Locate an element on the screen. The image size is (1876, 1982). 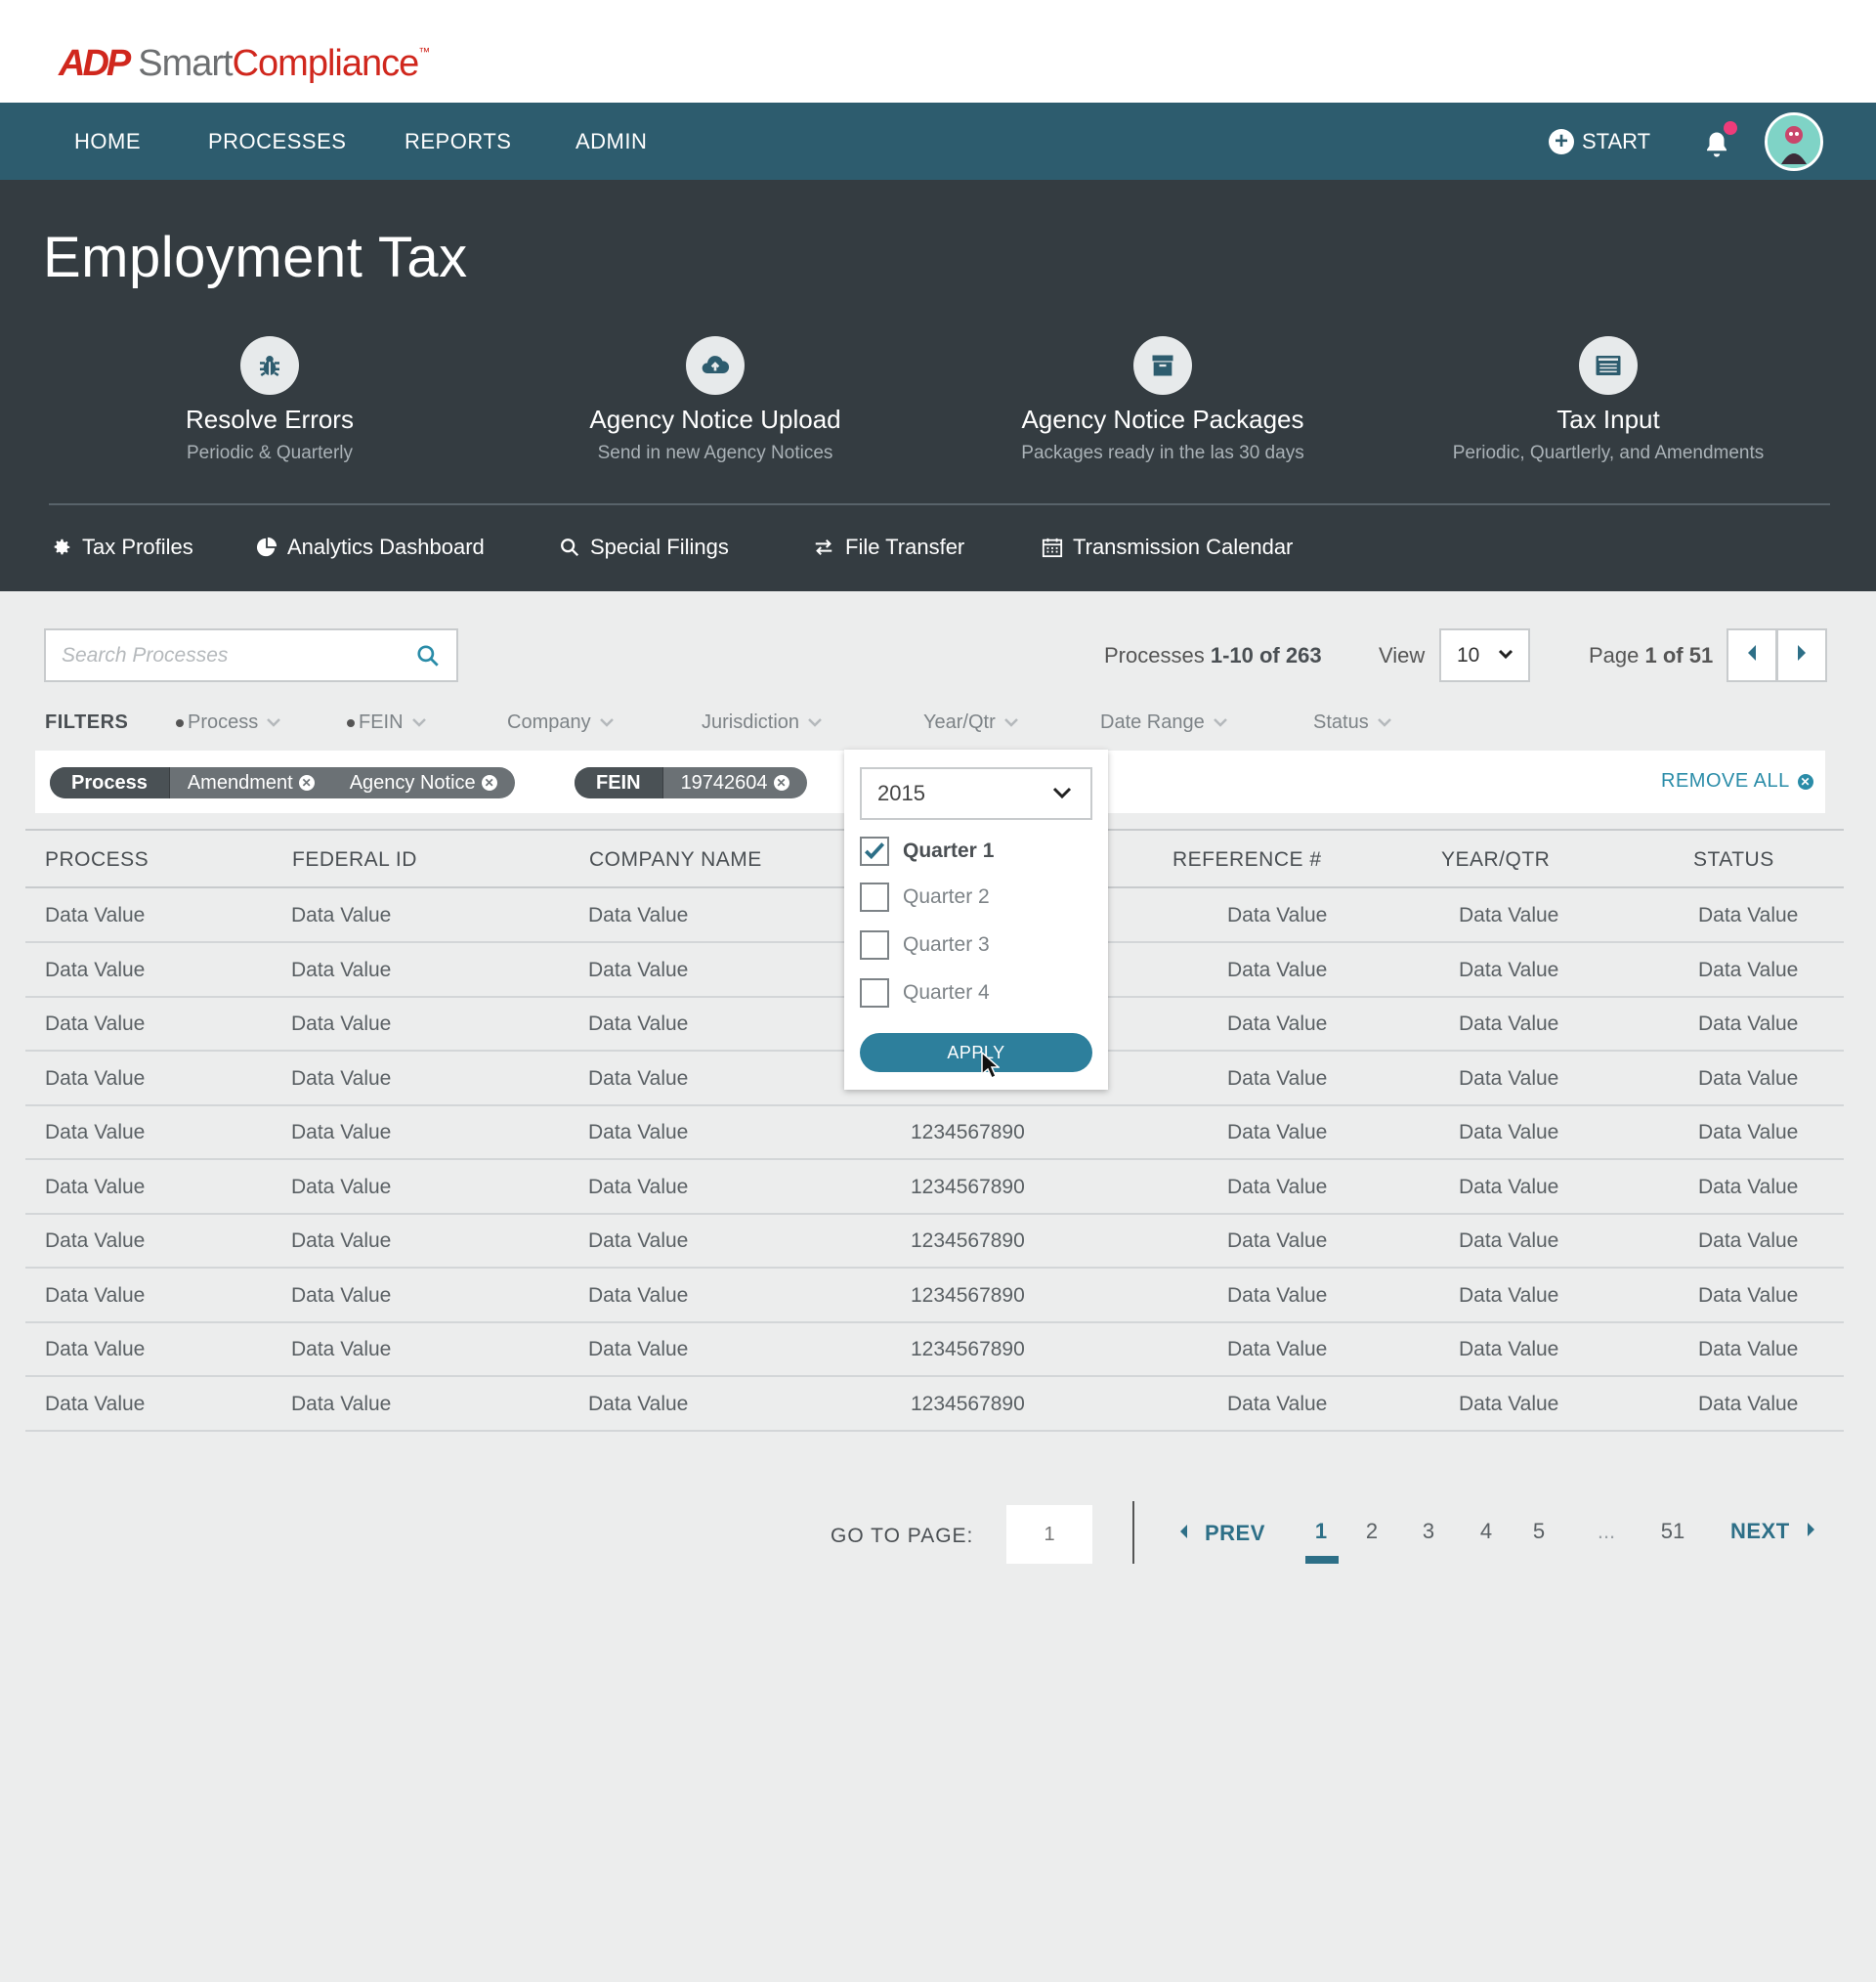
nav-reports: REPORTS is located at coordinates (458, 141).